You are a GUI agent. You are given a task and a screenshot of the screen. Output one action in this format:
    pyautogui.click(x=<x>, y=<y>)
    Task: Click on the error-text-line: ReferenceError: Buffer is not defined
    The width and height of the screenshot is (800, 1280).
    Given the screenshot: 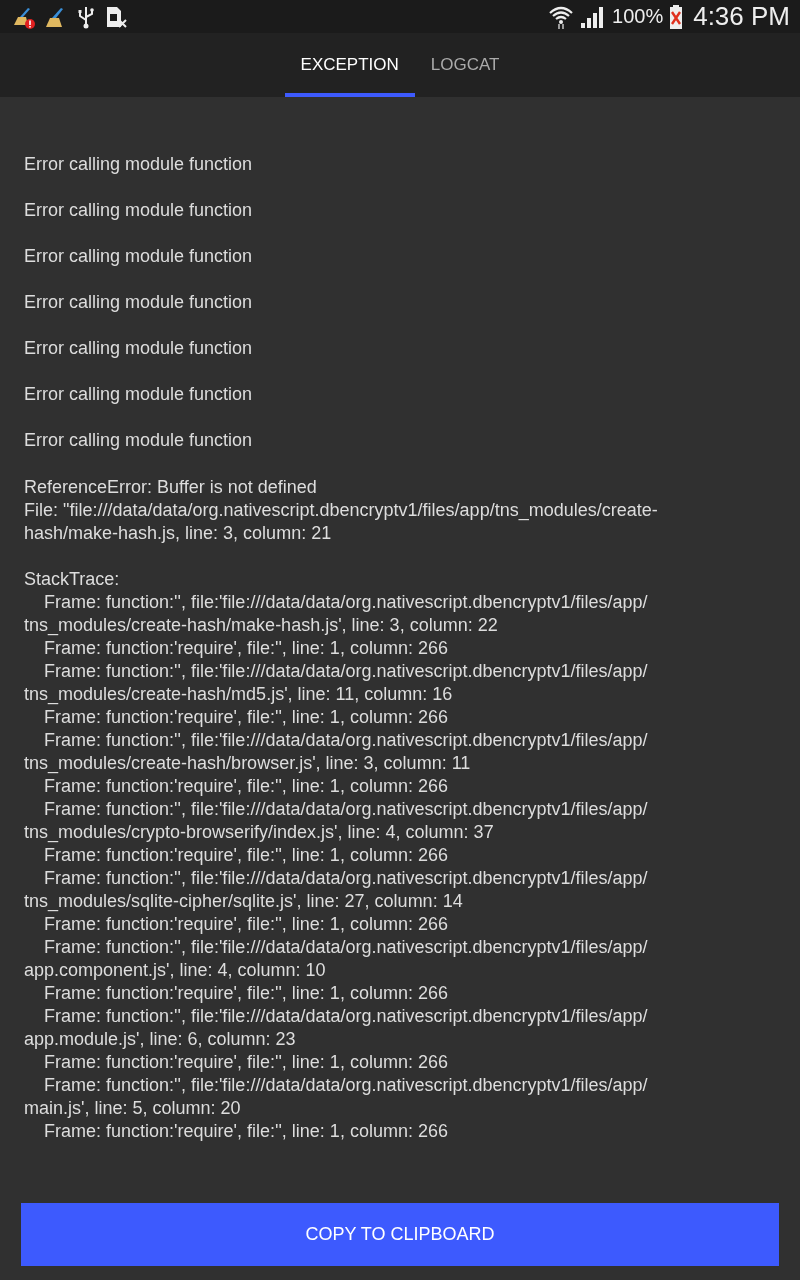 What is the action you would take?
    pyautogui.click(x=171, y=487)
    